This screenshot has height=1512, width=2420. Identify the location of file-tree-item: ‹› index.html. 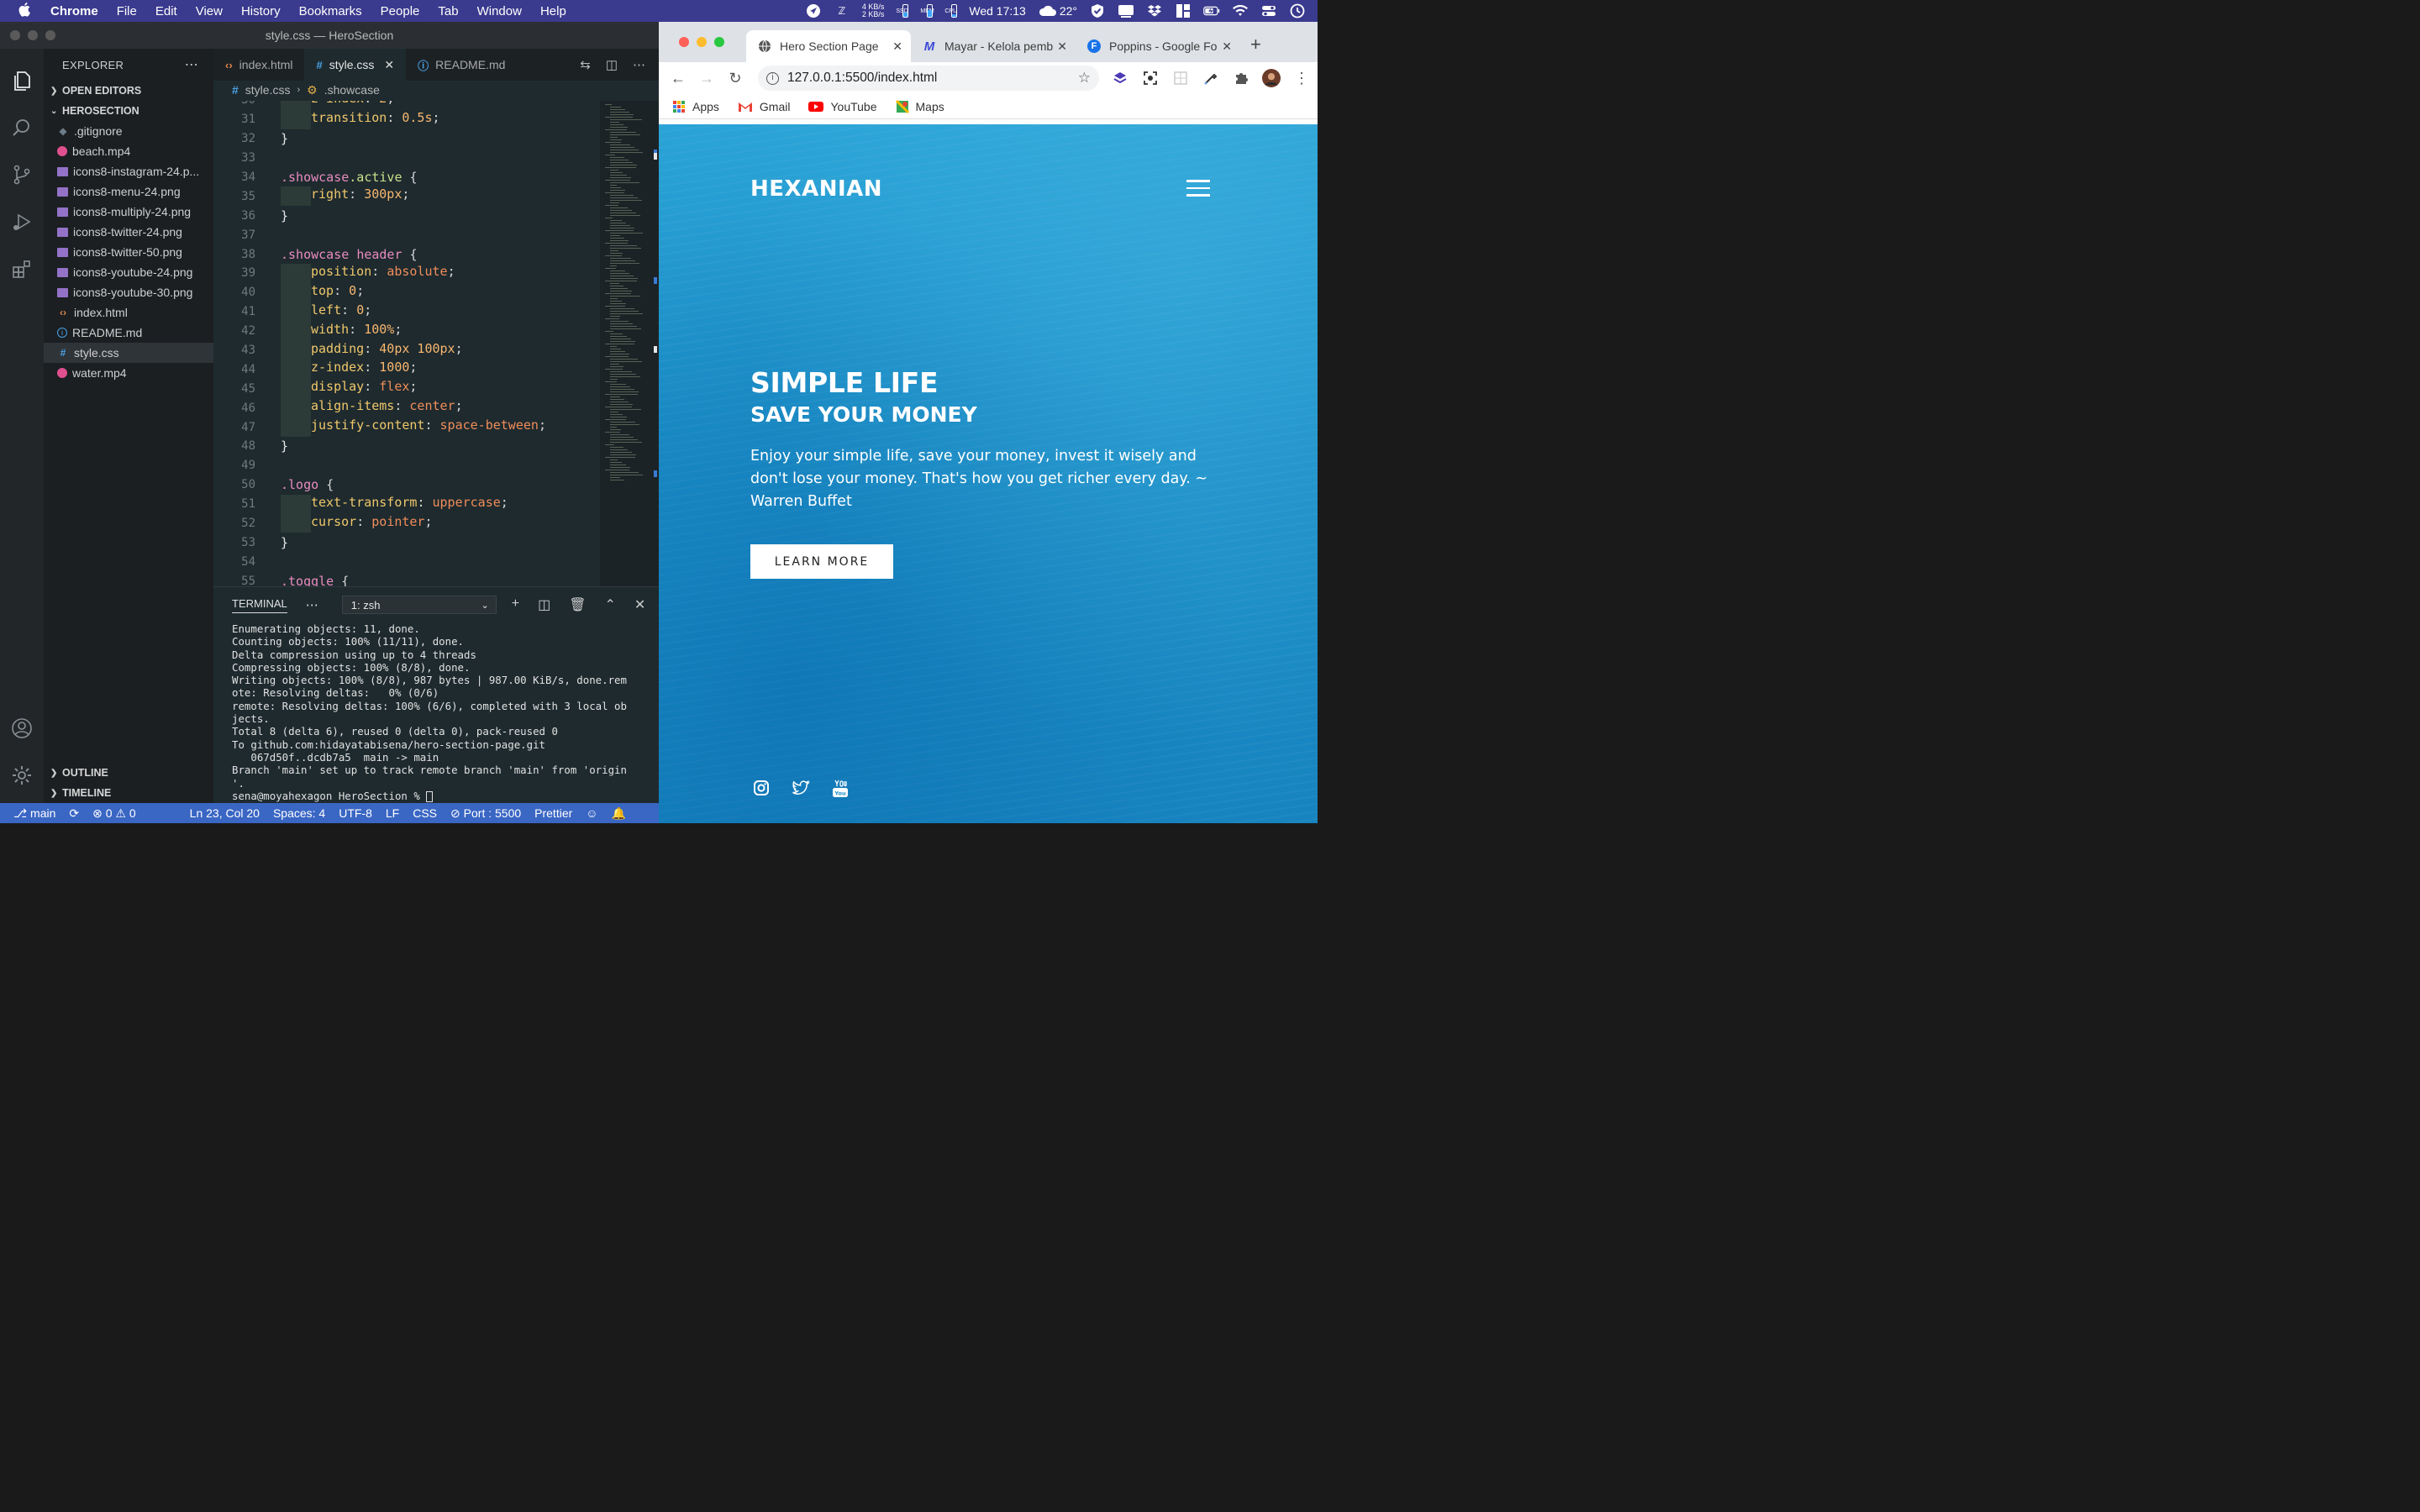
(128, 312).